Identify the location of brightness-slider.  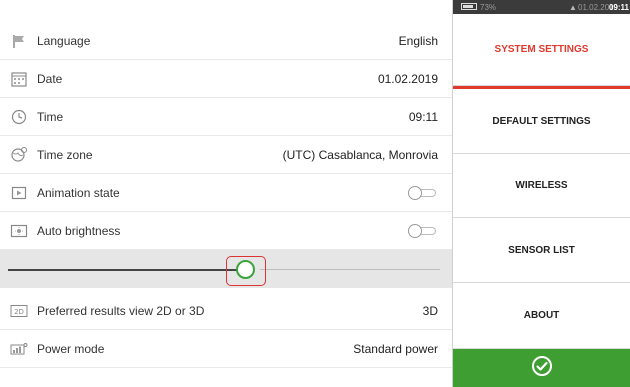
(226, 269).